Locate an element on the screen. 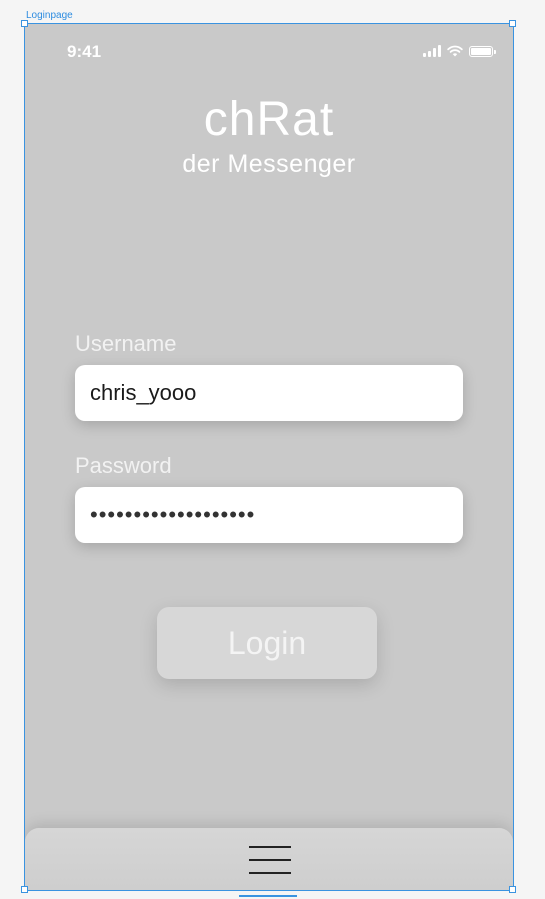 The width and height of the screenshot is (545, 899). bottom-bar is located at coordinates (269, 859).